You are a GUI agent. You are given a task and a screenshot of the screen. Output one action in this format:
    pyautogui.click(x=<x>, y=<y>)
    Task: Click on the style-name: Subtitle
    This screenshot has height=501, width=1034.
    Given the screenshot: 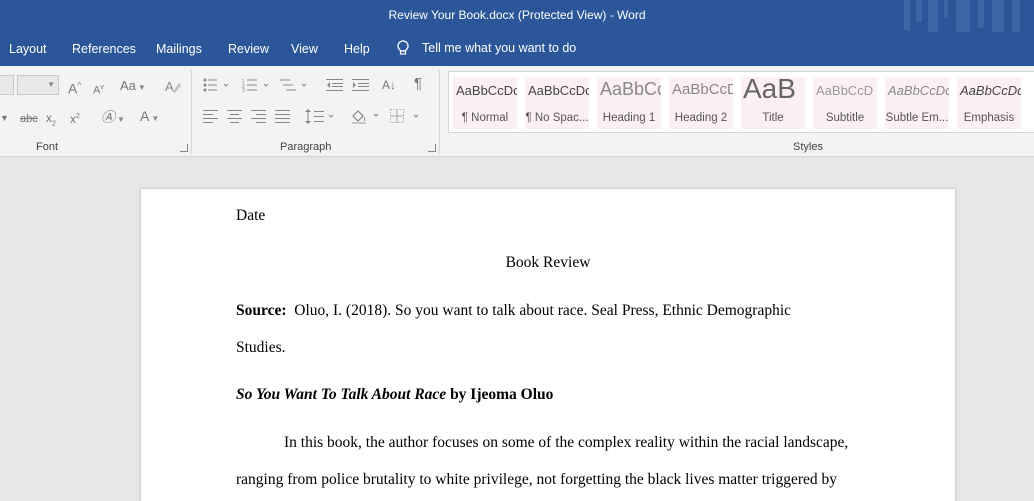 What is the action you would take?
    pyautogui.click(x=845, y=118)
    